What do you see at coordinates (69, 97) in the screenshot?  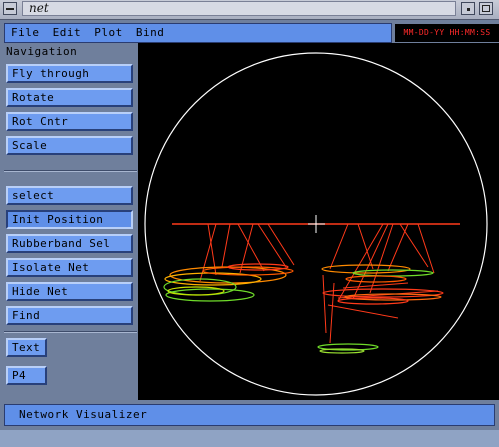 I see `rotate-button: Rotate` at bounding box center [69, 97].